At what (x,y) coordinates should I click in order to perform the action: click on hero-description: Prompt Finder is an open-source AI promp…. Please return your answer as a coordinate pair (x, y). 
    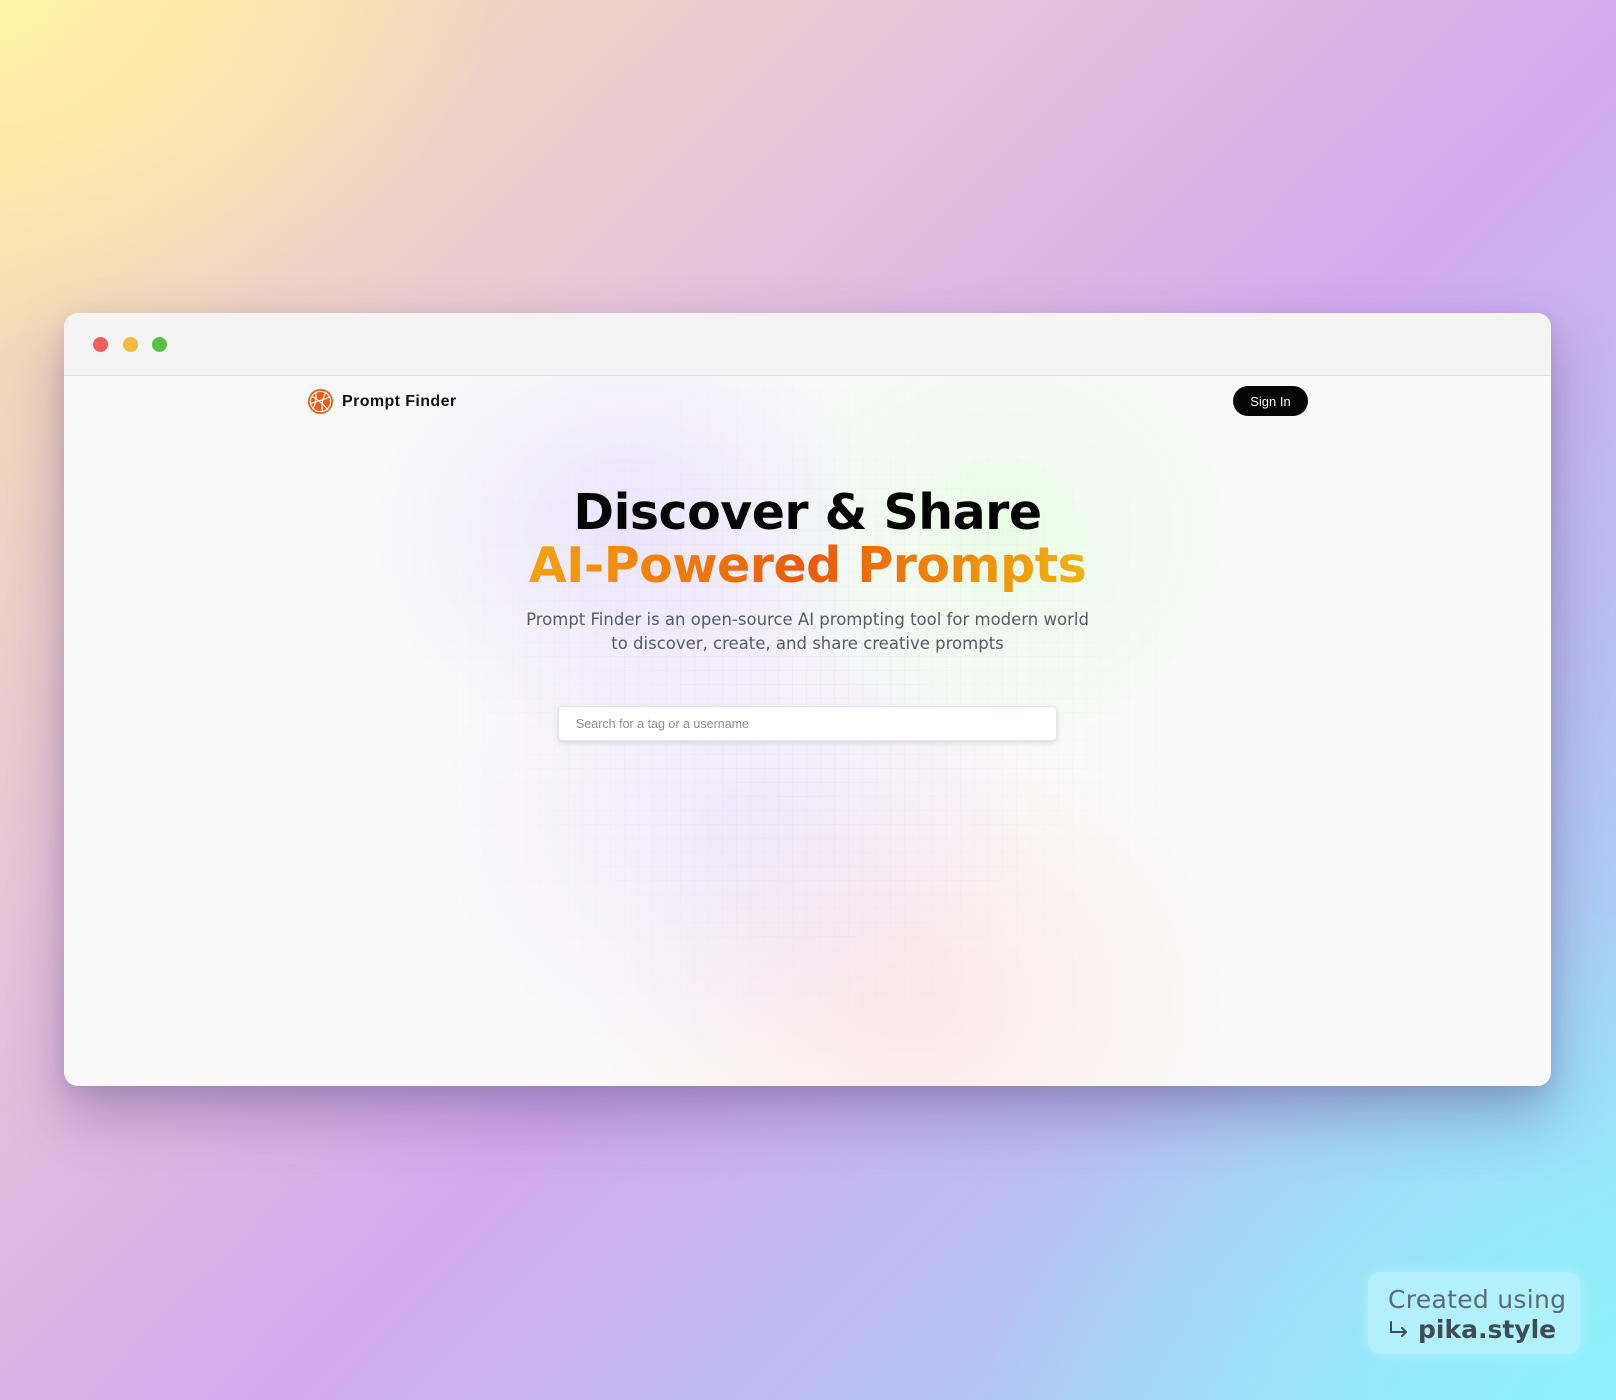
    Looking at the image, I should click on (807, 631).